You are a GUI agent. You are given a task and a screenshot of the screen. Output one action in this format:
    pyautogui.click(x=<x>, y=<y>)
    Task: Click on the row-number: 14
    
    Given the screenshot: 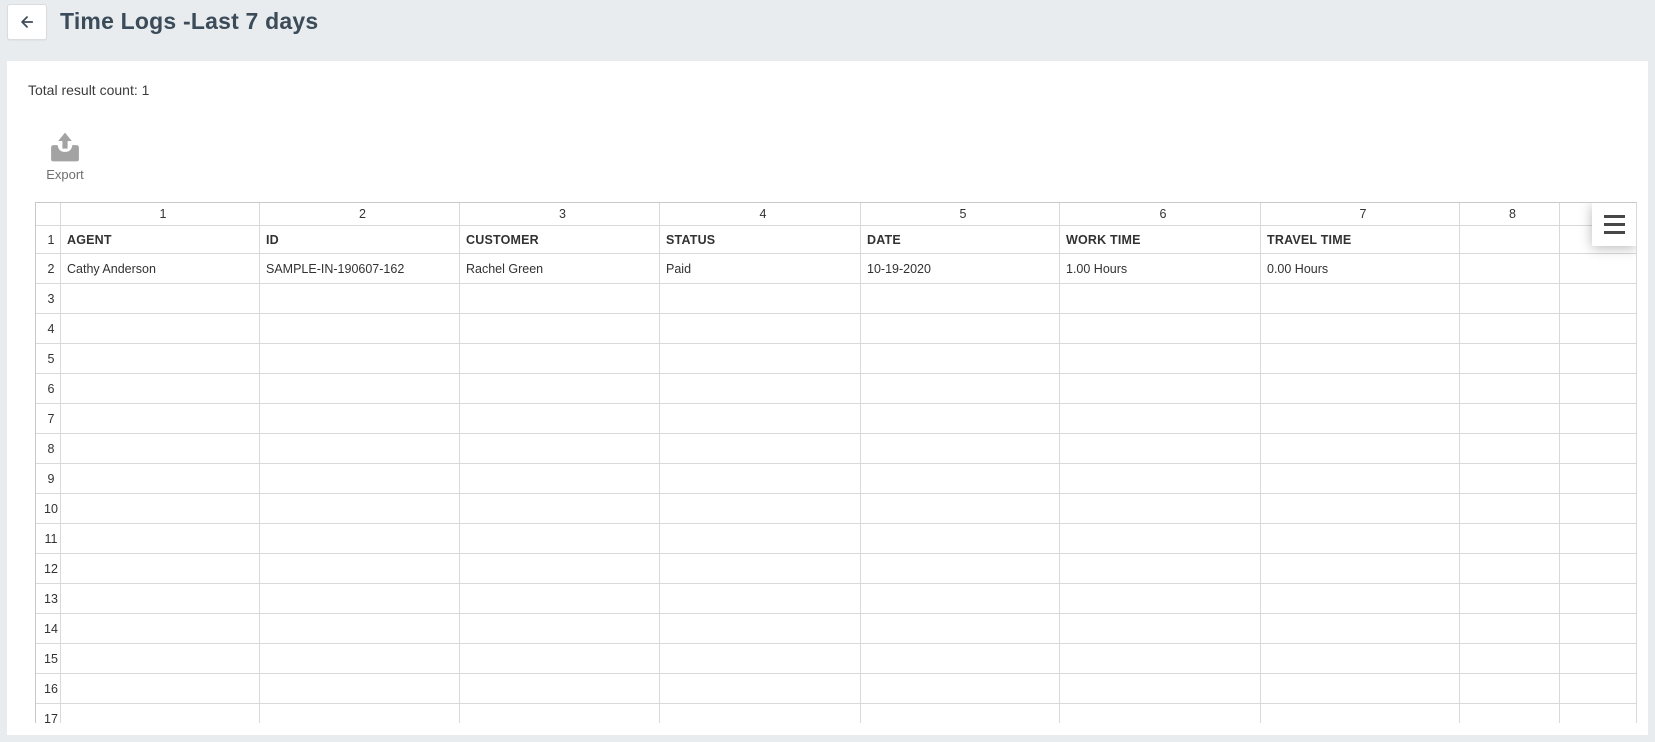 What is the action you would take?
    pyautogui.click(x=48, y=629)
    